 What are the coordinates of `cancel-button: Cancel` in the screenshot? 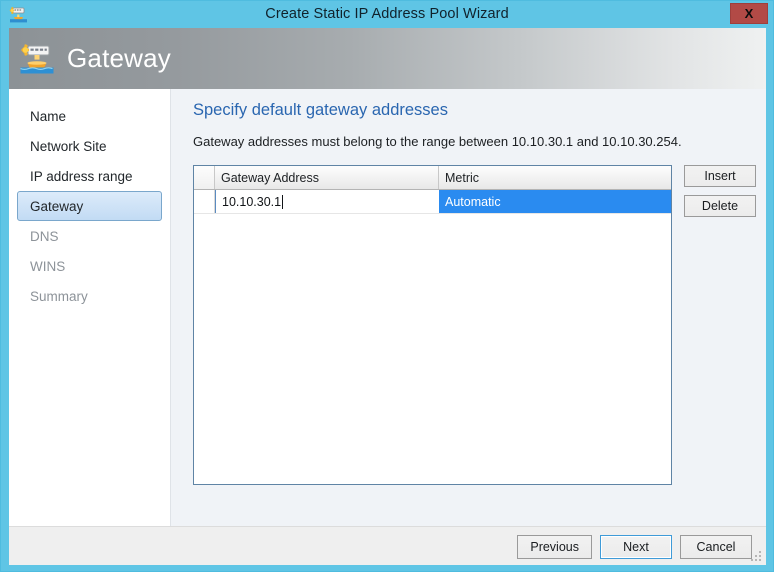 It's located at (716, 547).